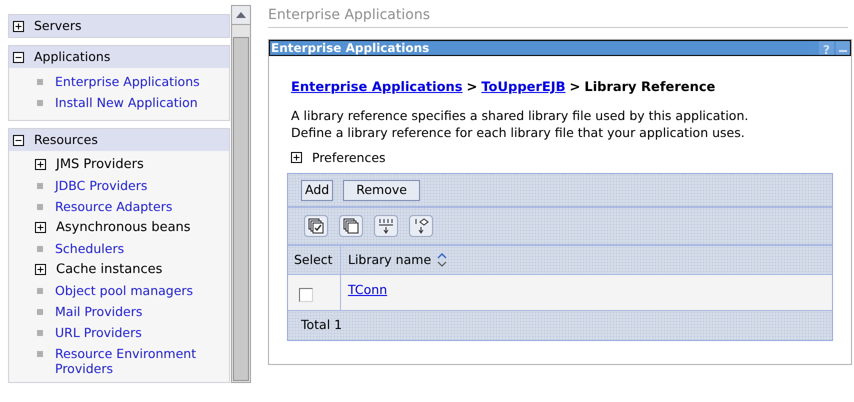 Image resolution: width=854 pixels, height=402 pixels. What do you see at coordinates (124, 290) in the screenshot?
I see `nav-link: Object pool managers` at bounding box center [124, 290].